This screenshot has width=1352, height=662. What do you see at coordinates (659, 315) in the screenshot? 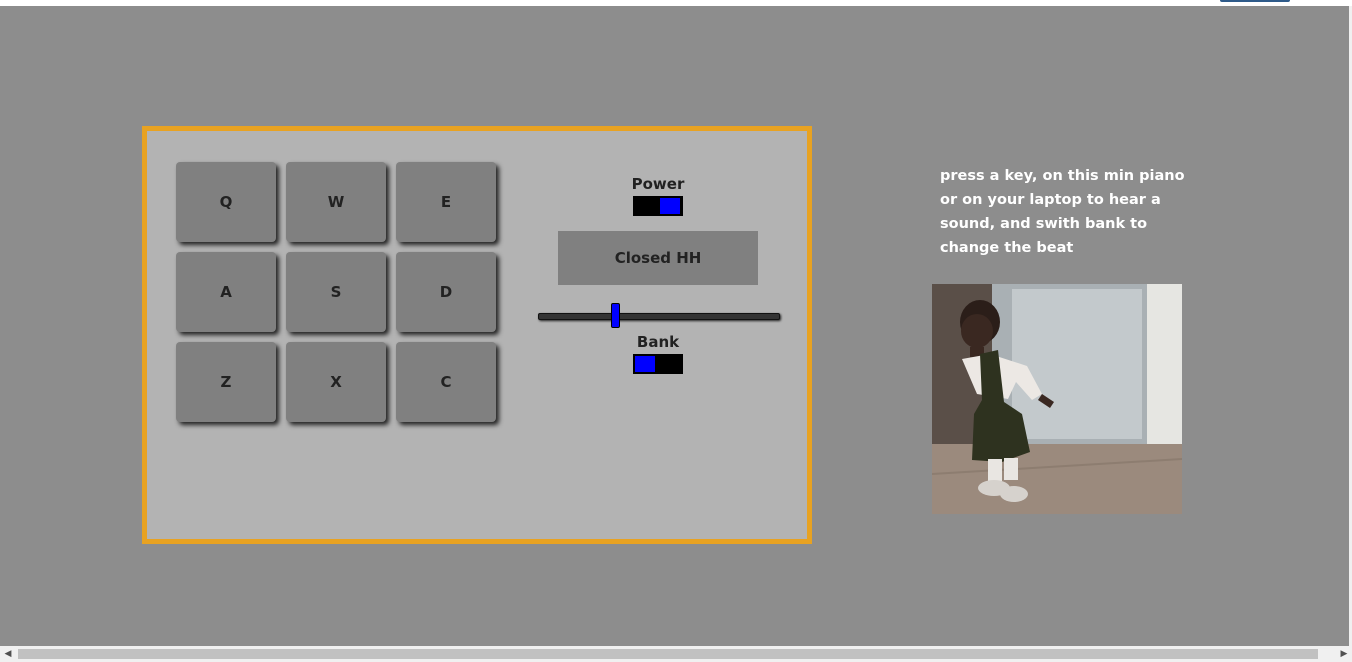
I see `volume-slider` at bounding box center [659, 315].